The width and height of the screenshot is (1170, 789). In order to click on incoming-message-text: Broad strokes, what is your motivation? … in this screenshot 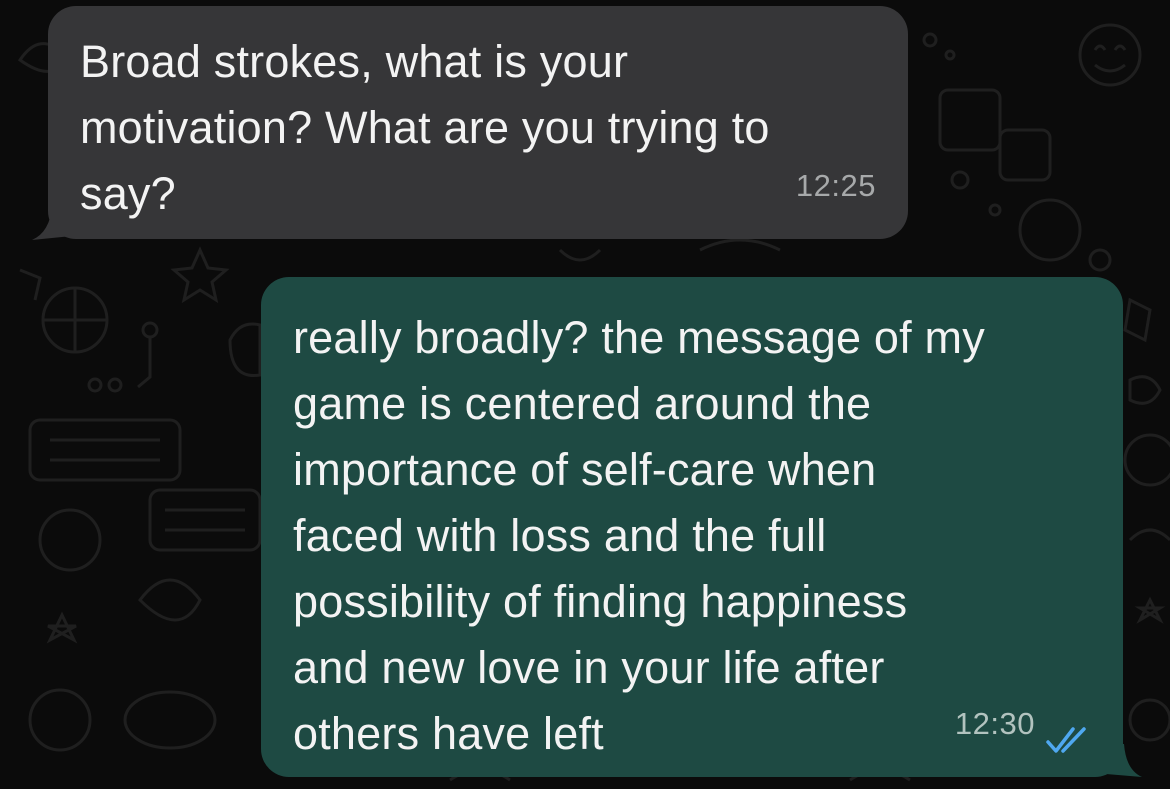, I will do `click(425, 127)`.